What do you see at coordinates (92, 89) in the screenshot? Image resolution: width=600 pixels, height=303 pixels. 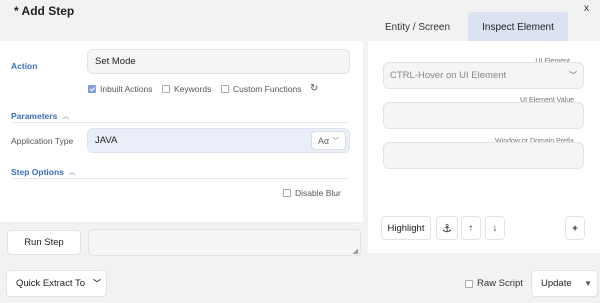 I see `checkbox-checked-icon` at bounding box center [92, 89].